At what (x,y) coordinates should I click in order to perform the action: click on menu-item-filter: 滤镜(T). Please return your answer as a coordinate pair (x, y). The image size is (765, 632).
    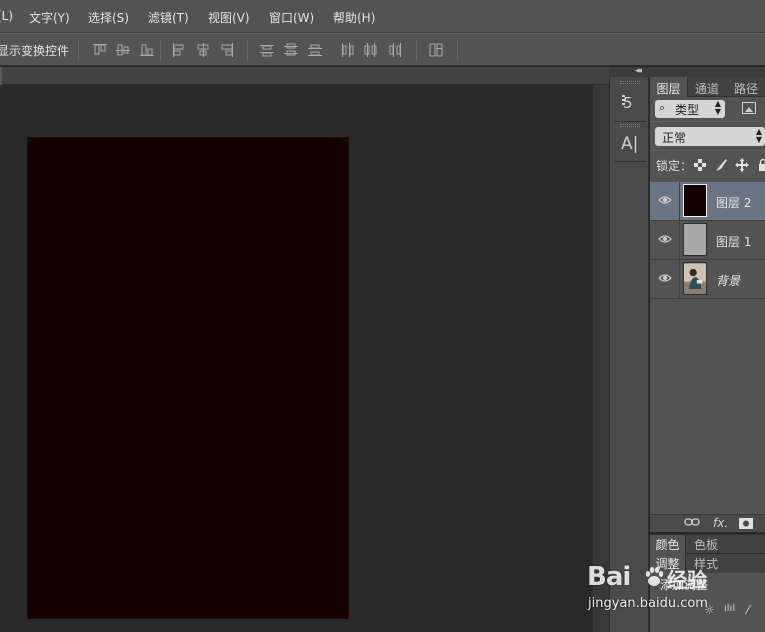
    Looking at the image, I should click on (168, 17).